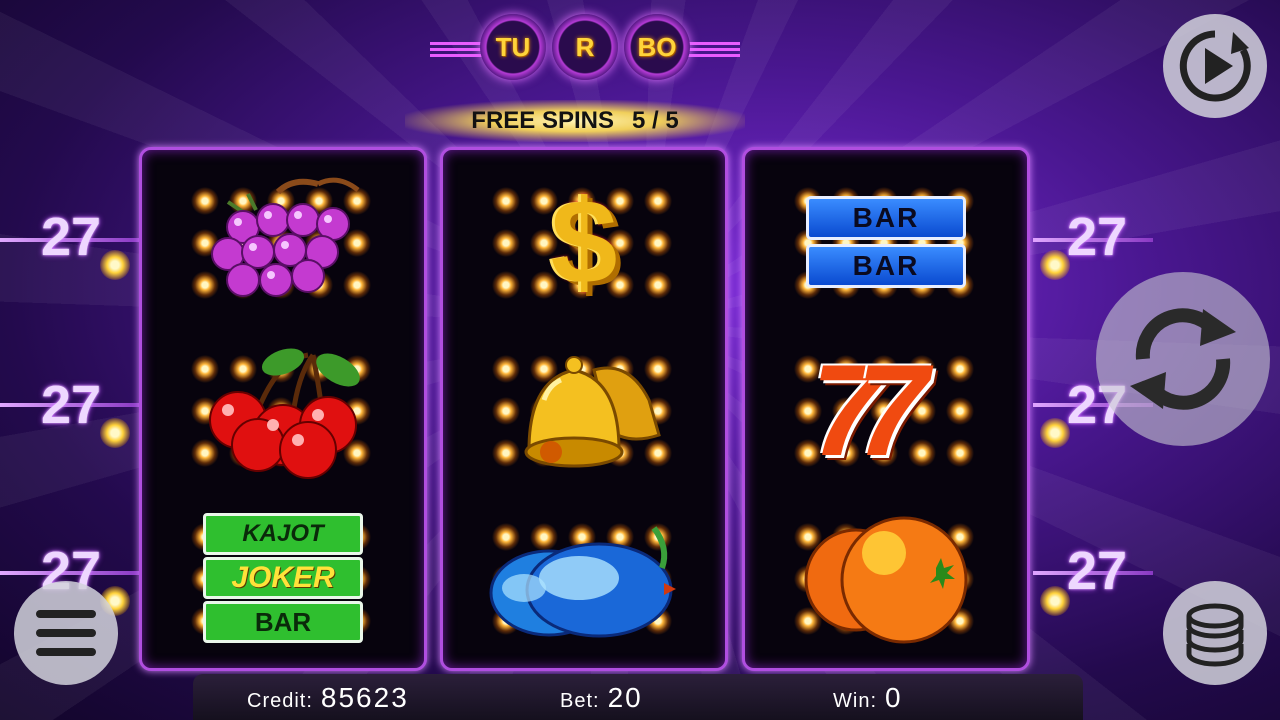  I want to click on free-spins-count: 5 / 5, so click(655, 120).